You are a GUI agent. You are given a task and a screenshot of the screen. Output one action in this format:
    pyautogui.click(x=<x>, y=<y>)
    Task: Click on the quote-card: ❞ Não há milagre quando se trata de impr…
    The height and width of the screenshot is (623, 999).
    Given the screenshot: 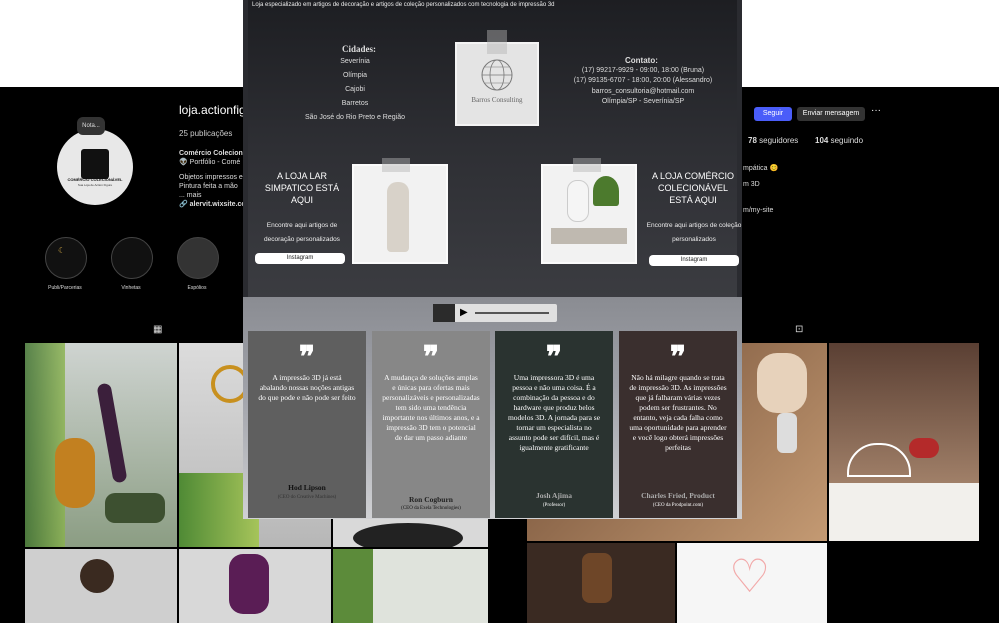 What is the action you would take?
    pyautogui.click(x=678, y=424)
    